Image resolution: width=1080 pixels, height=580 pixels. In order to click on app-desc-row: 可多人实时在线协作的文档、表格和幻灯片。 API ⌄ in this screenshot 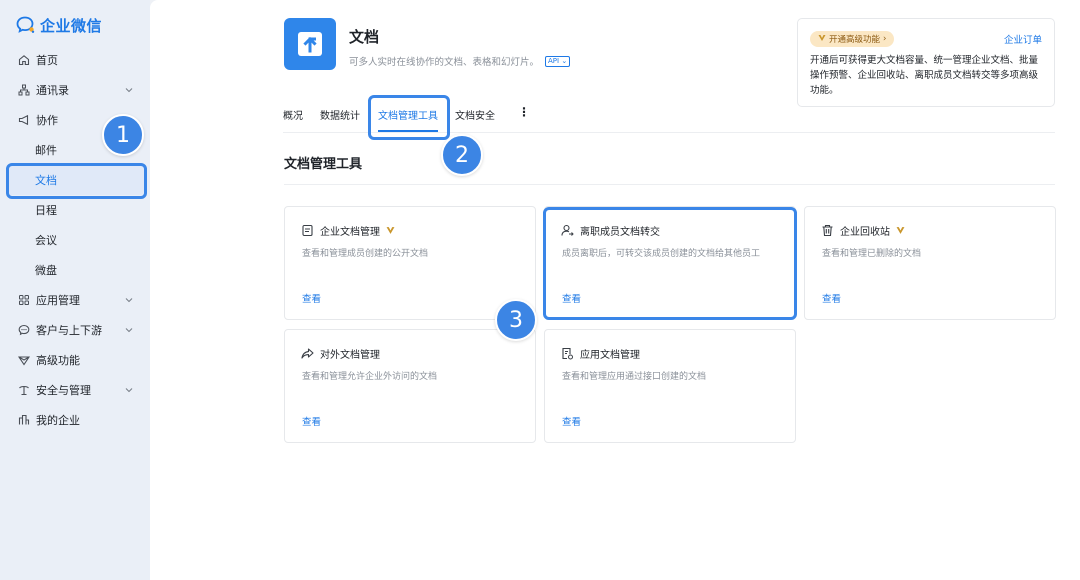, I will do `click(460, 61)`.